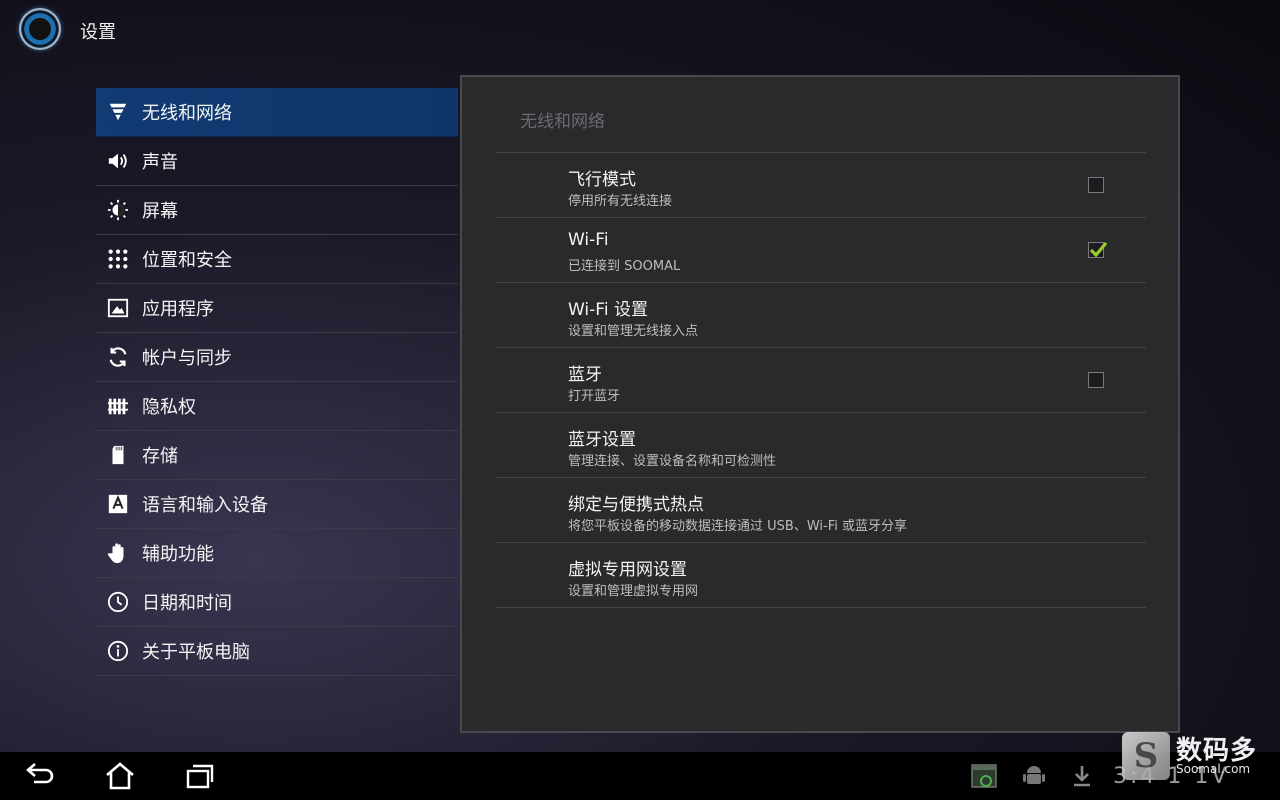 This screenshot has width=1280, height=800. Describe the element at coordinates (1096, 380) in the screenshot. I see `bluetooth-checkbox` at that location.